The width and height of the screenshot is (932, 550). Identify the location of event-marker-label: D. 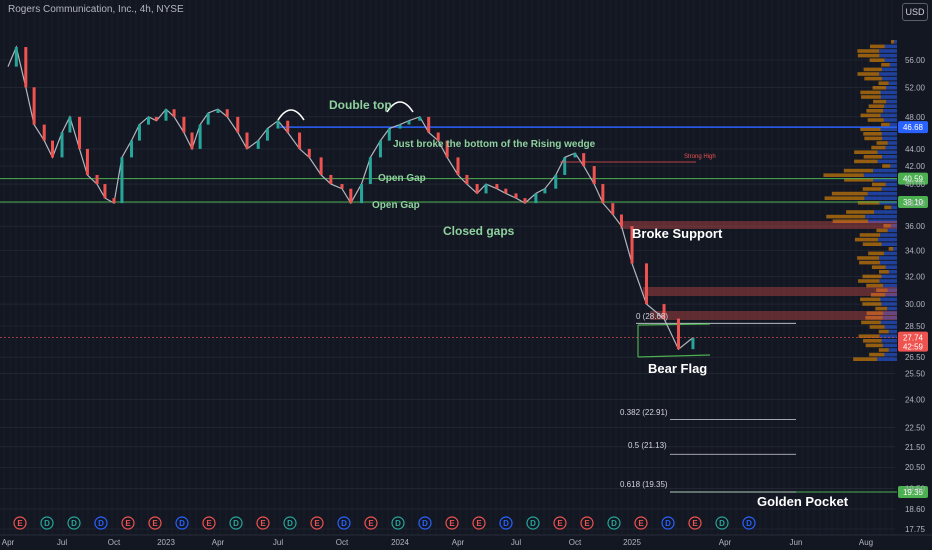
(749, 523).